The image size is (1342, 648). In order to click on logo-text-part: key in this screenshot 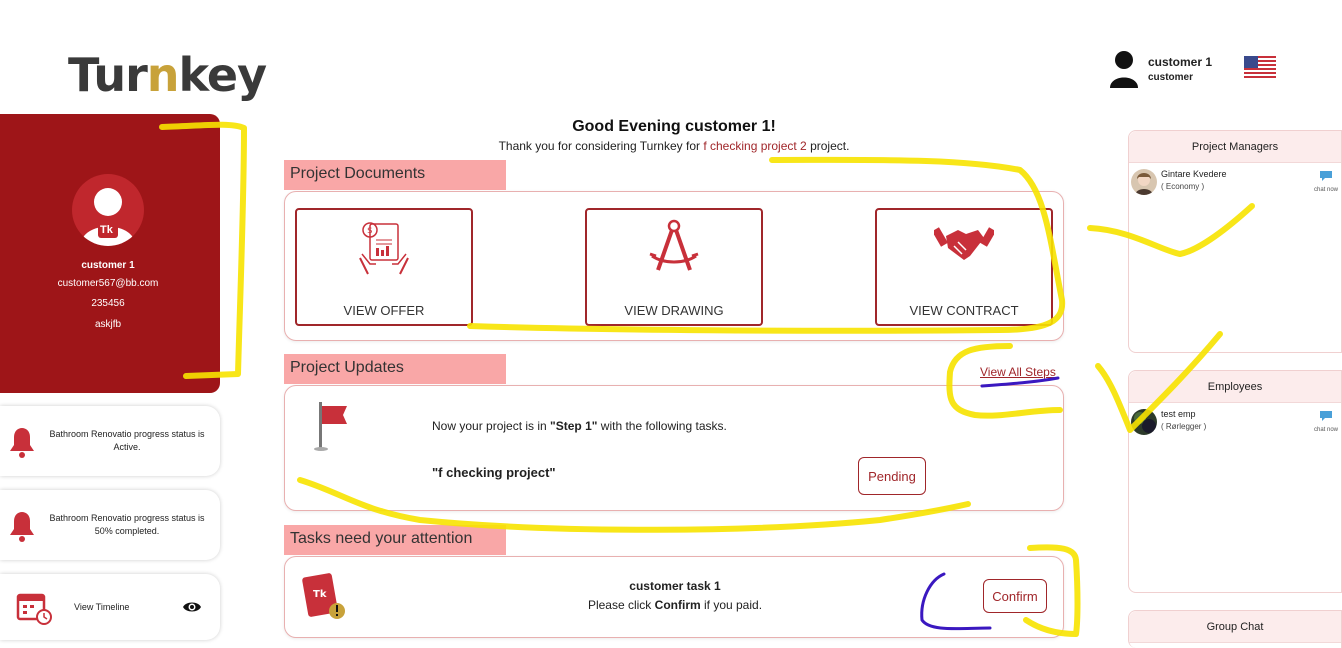, I will do `click(223, 75)`.